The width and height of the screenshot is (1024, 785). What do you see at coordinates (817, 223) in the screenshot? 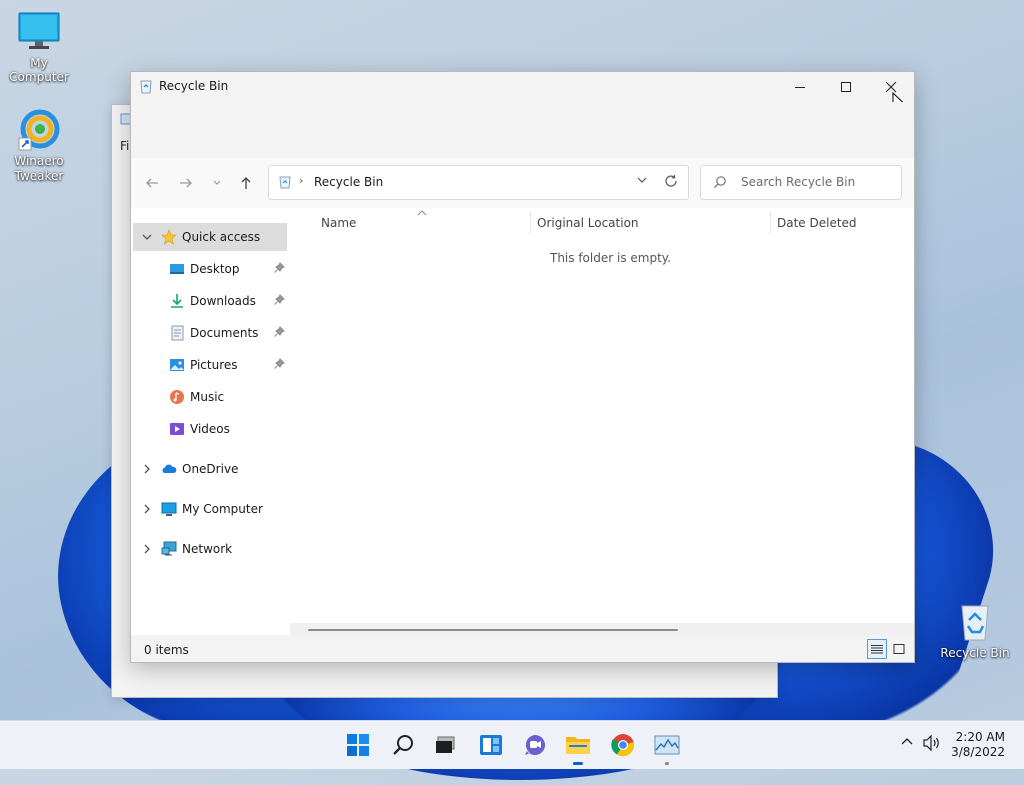
I see `column-header-date-deleted: Date Deleted` at bounding box center [817, 223].